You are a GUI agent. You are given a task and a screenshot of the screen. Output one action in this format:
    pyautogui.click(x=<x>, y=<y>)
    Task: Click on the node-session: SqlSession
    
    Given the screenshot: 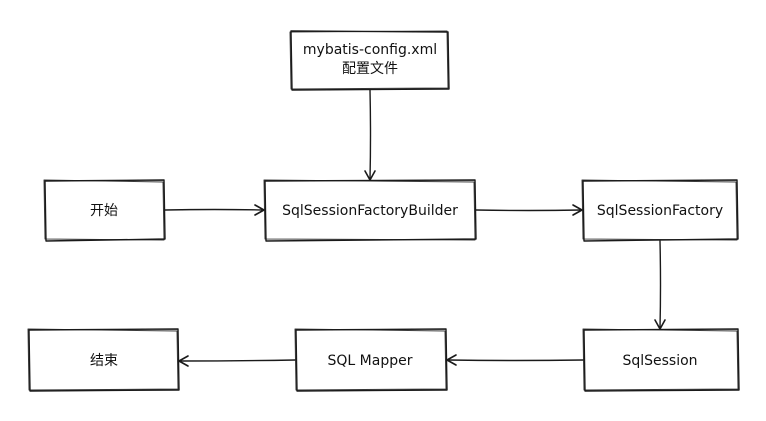 What is the action you would take?
    pyautogui.click(x=661, y=360)
    